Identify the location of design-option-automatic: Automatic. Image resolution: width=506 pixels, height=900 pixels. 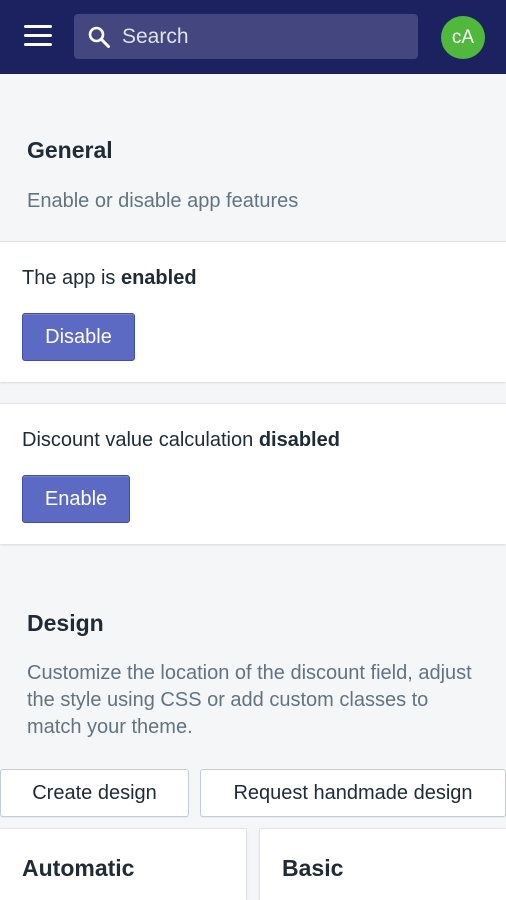
(123, 864).